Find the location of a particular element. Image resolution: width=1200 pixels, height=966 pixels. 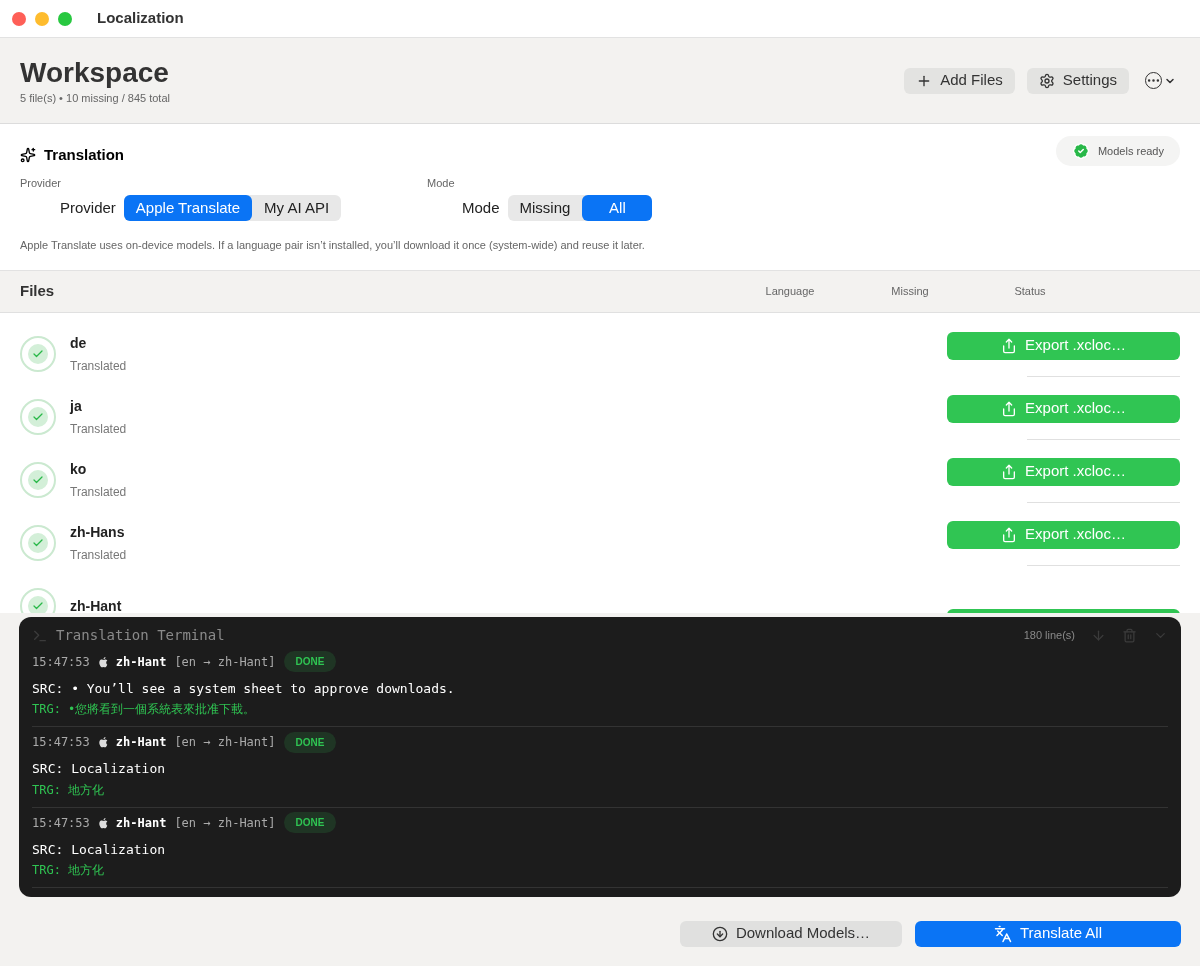

files-heading: Files is located at coordinates (38, 290).